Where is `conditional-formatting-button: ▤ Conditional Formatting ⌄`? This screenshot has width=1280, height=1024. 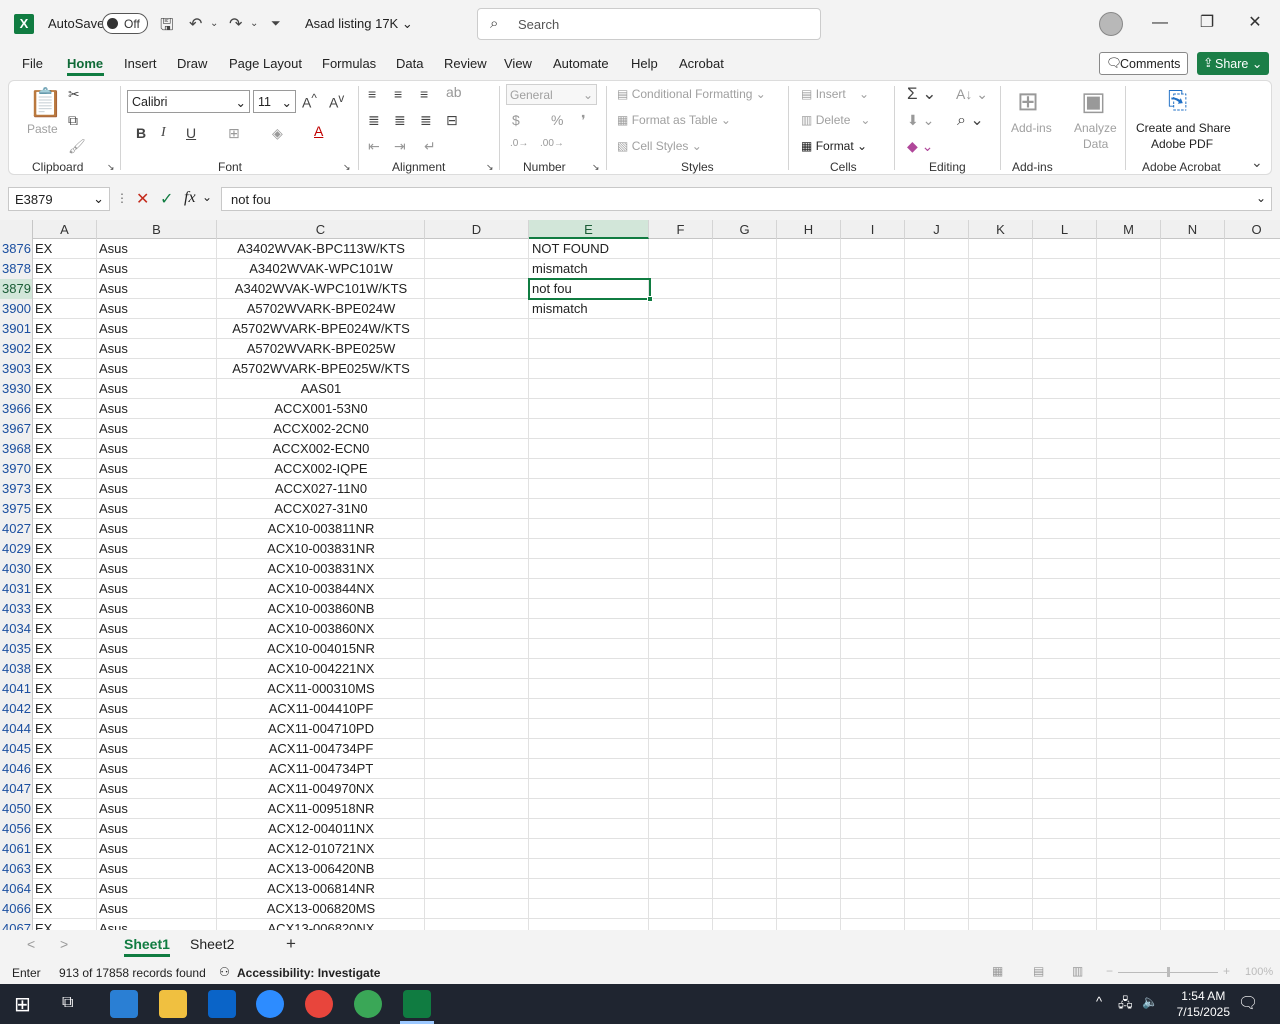
conditional-formatting-button: ▤ Conditional Formatting ⌄ is located at coordinates (691, 94).